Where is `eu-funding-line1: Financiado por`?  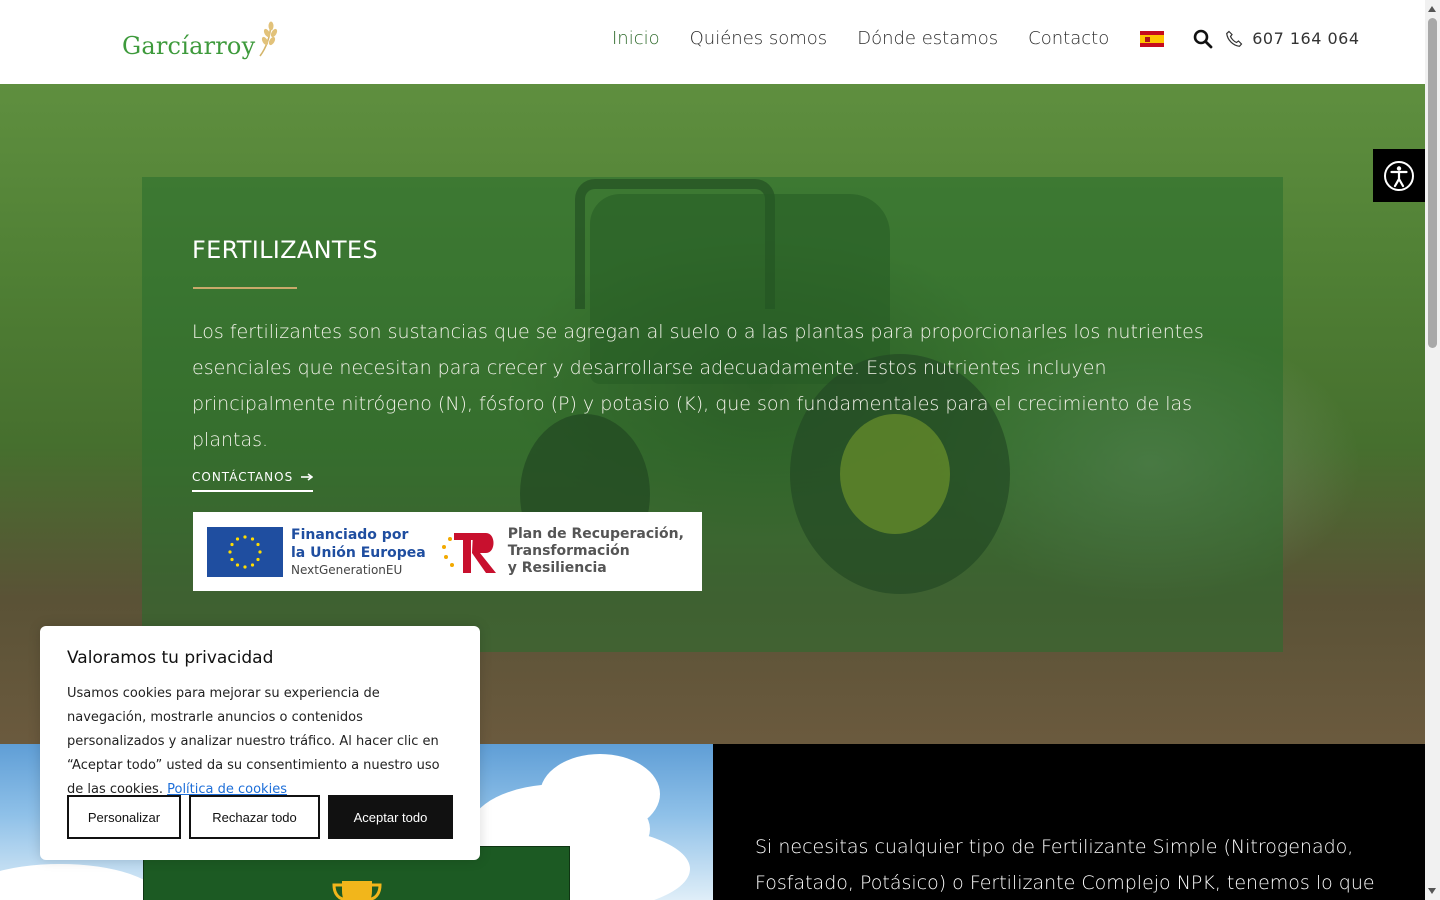 eu-funding-line1: Financiado por is located at coordinates (350, 534).